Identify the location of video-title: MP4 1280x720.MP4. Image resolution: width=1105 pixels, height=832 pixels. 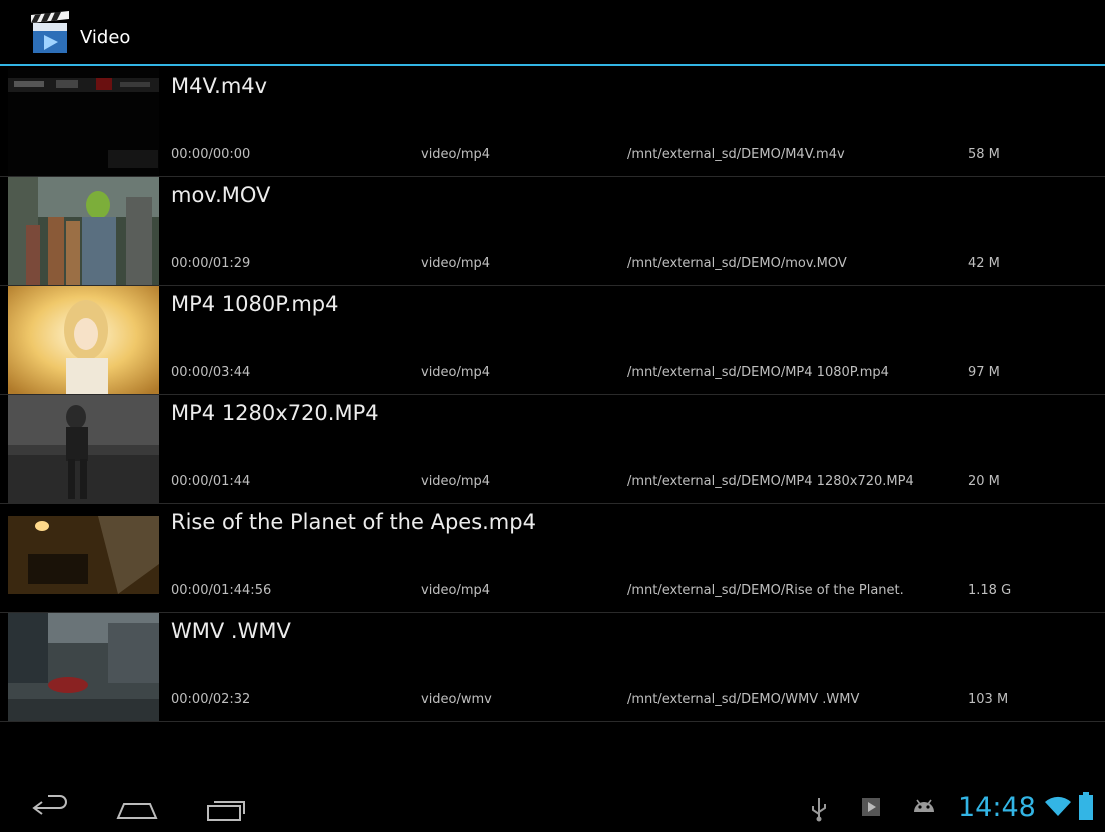
(275, 413).